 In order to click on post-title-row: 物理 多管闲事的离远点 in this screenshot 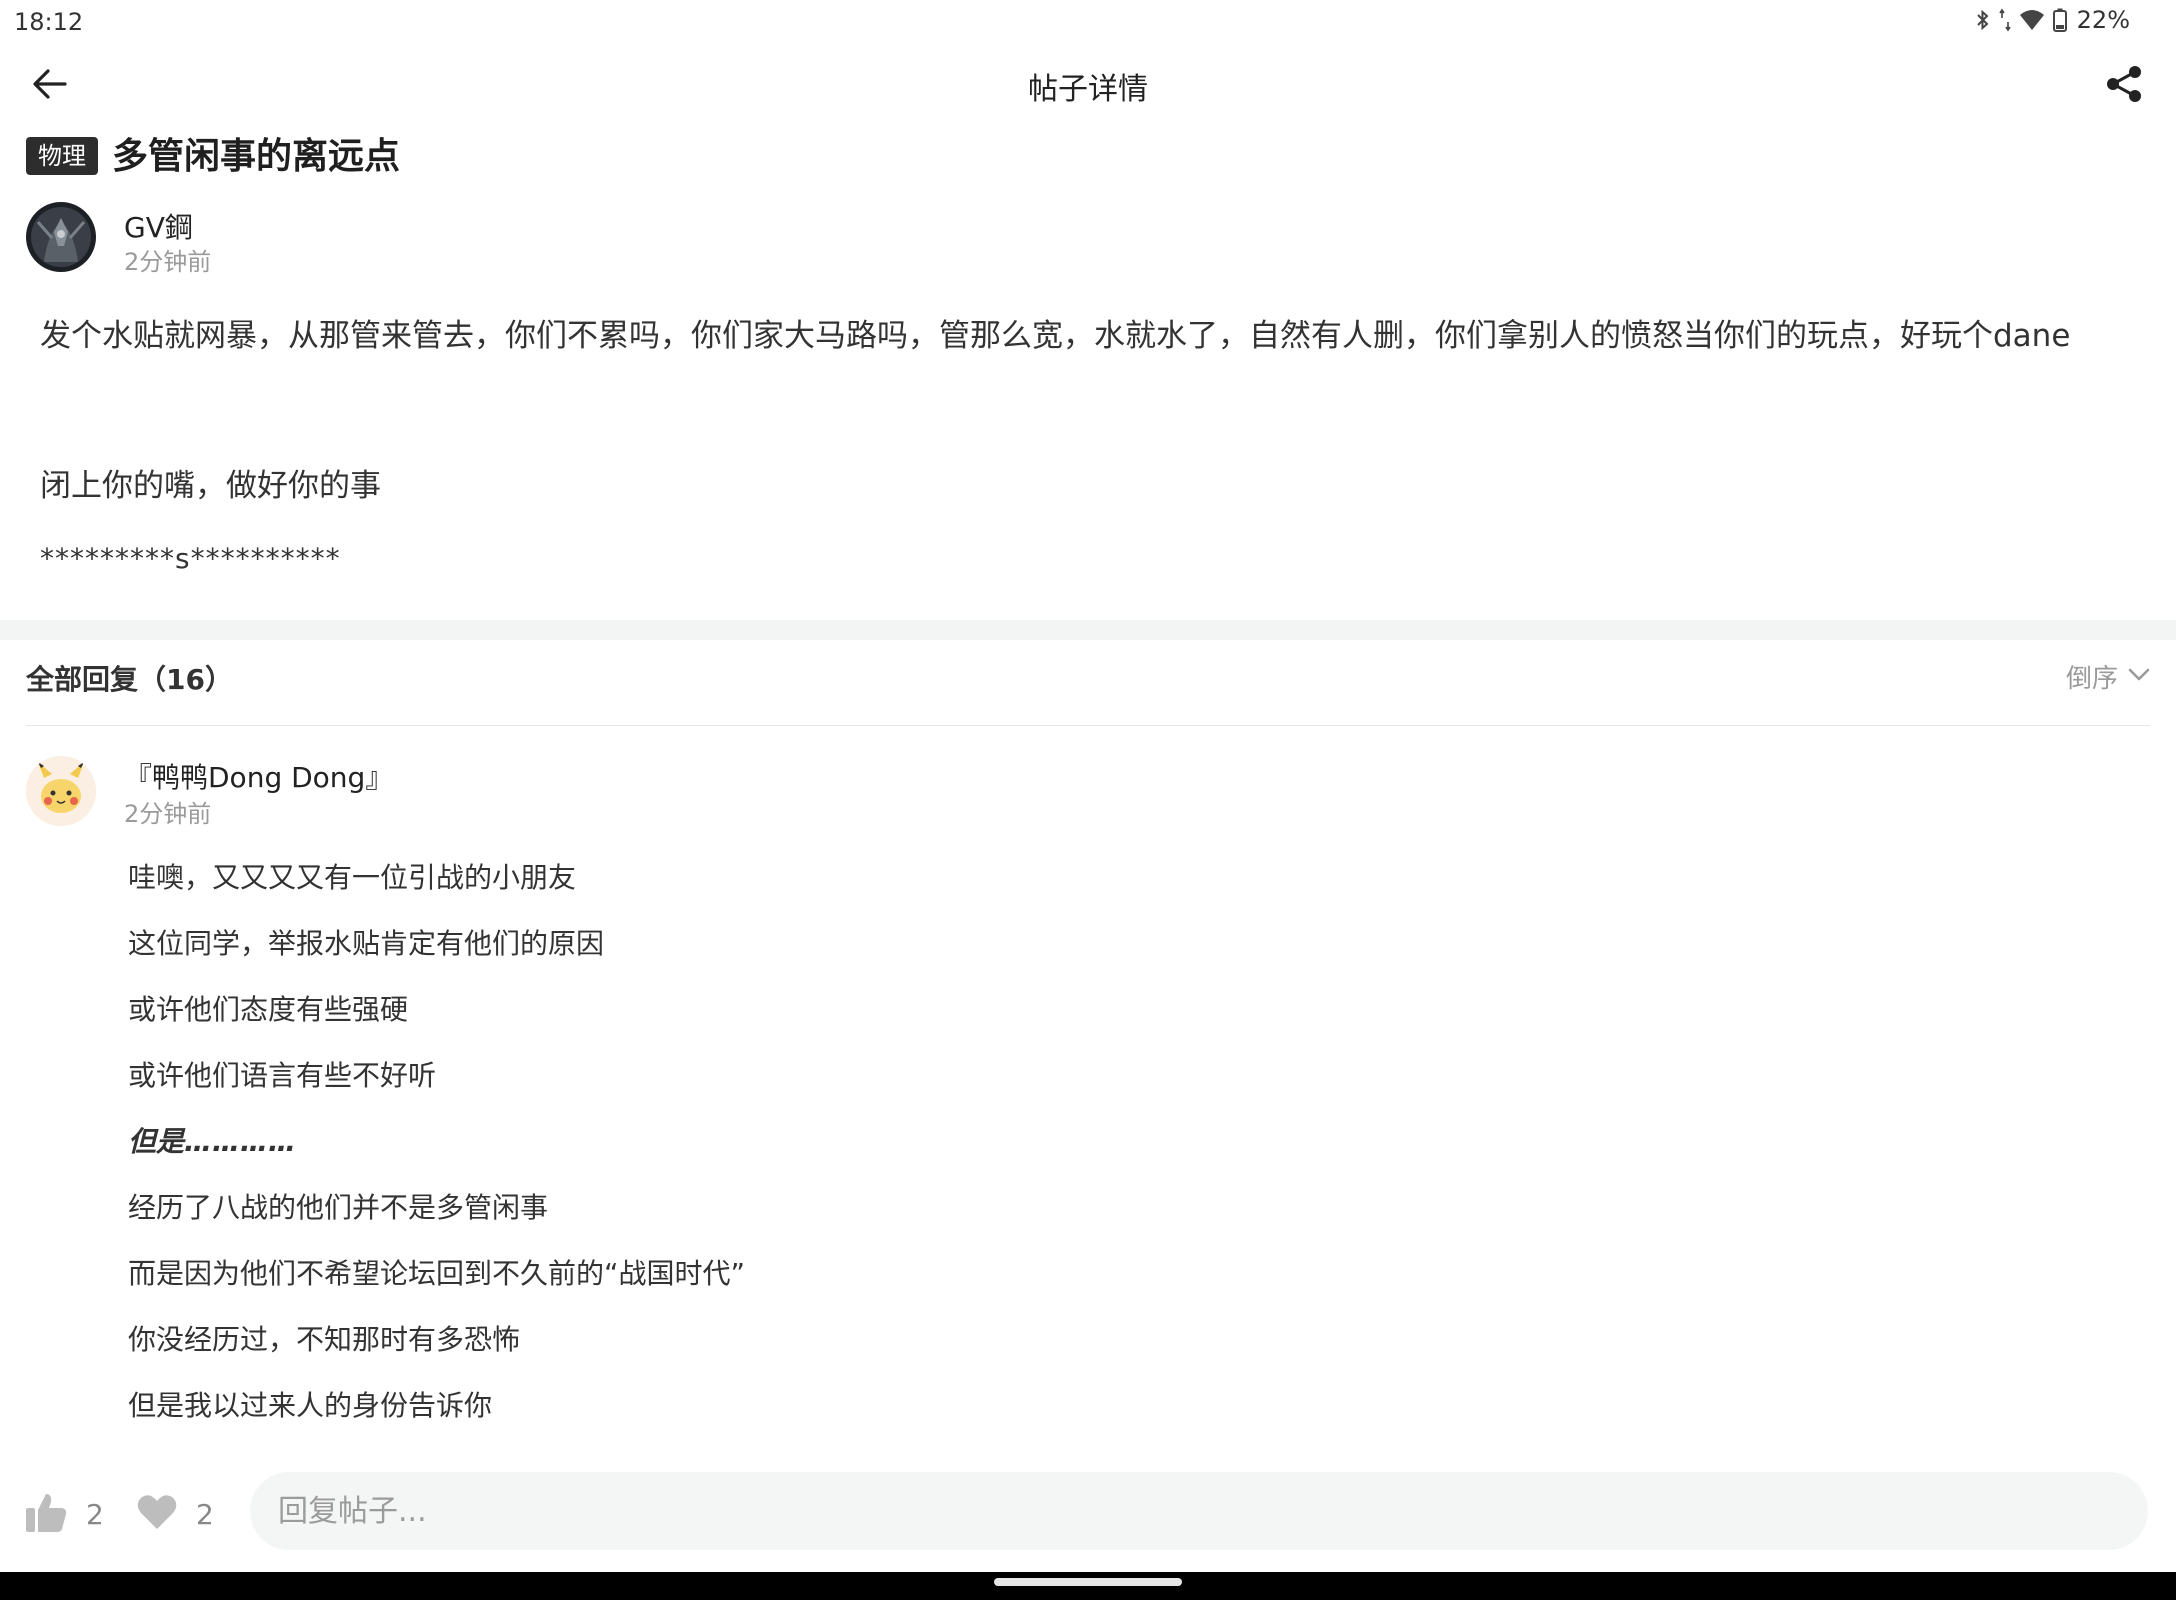, I will do `click(213, 153)`.